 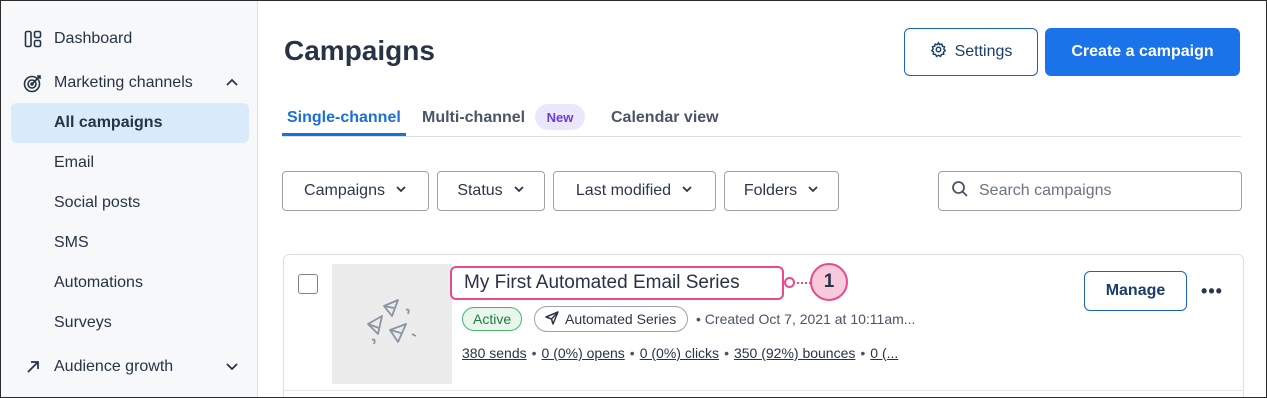 I want to click on bounces-link: 350 (92%) bounces, so click(x=794, y=353).